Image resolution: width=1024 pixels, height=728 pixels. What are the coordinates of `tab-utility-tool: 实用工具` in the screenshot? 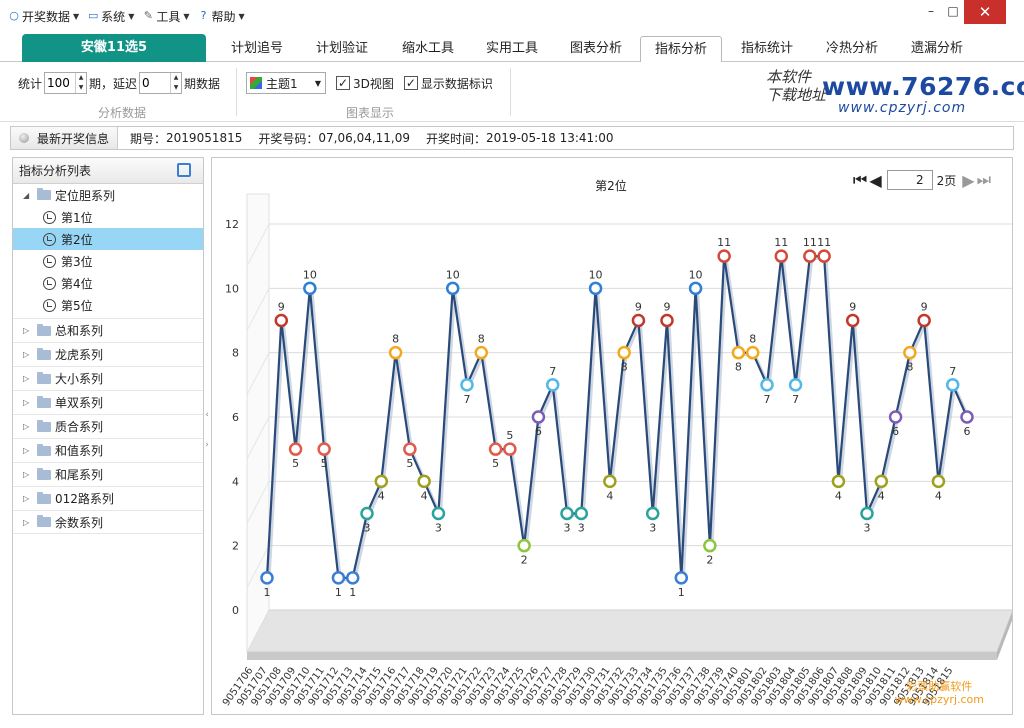 It's located at (512, 49).